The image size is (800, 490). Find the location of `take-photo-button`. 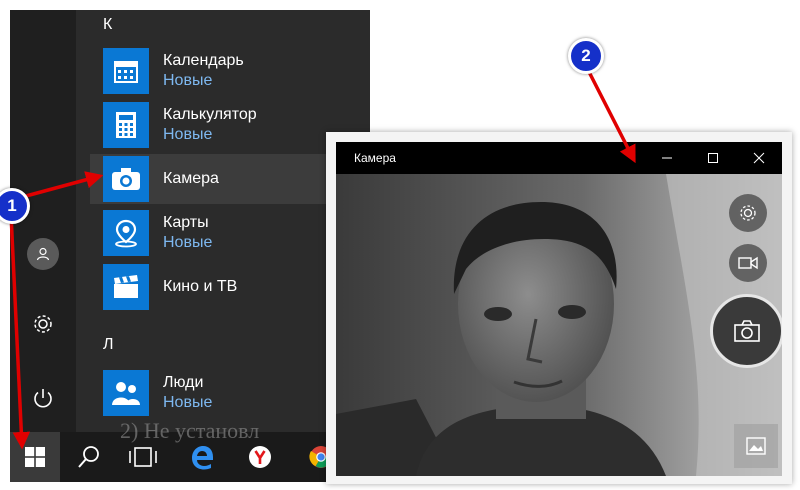

take-photo-button is located at coordinates (746, 331).